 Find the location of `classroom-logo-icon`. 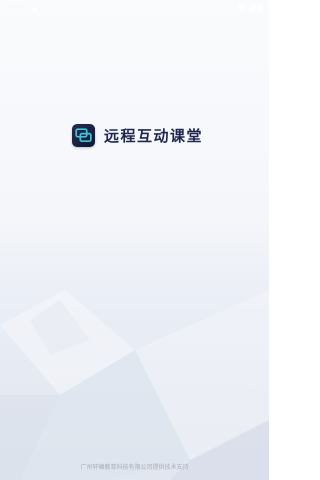

classroom-logo-icon is located at coordinates (83, 135).